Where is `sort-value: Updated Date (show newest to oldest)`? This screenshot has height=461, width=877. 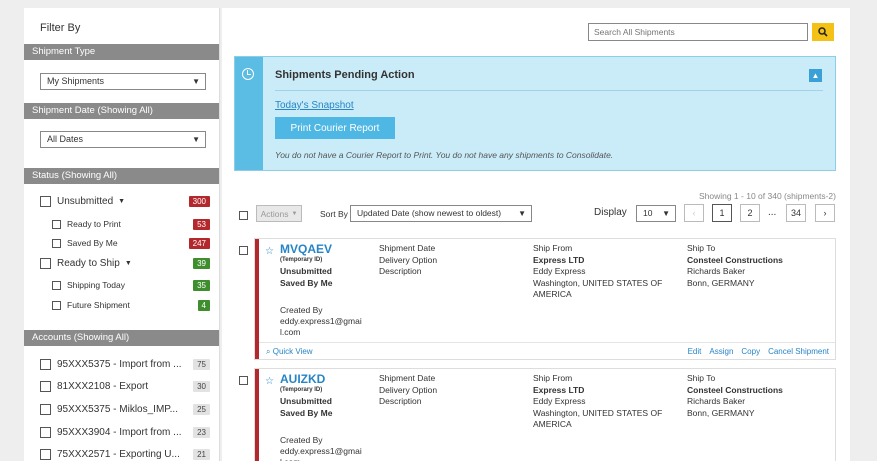
sort-value: Updated Date (show newest to oldest) is located at coordinates (429, 213).